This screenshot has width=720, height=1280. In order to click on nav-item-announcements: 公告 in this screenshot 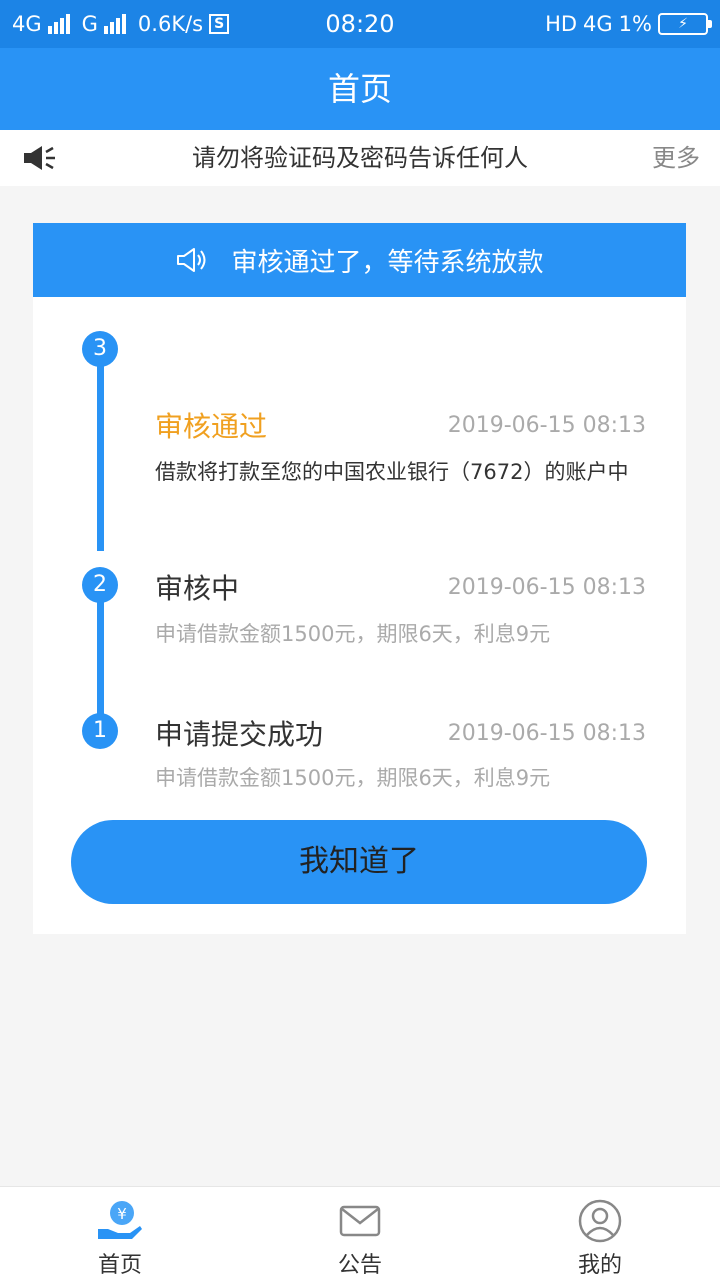, I will do `click(360, 1233)`.